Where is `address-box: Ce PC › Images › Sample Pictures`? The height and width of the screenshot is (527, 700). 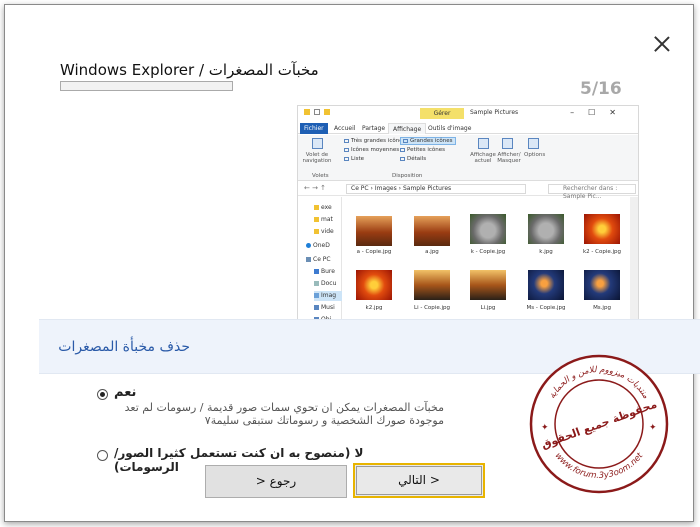 address-box: Ce PC › Images › Sample Pictures is located at coordinates (436, 189).